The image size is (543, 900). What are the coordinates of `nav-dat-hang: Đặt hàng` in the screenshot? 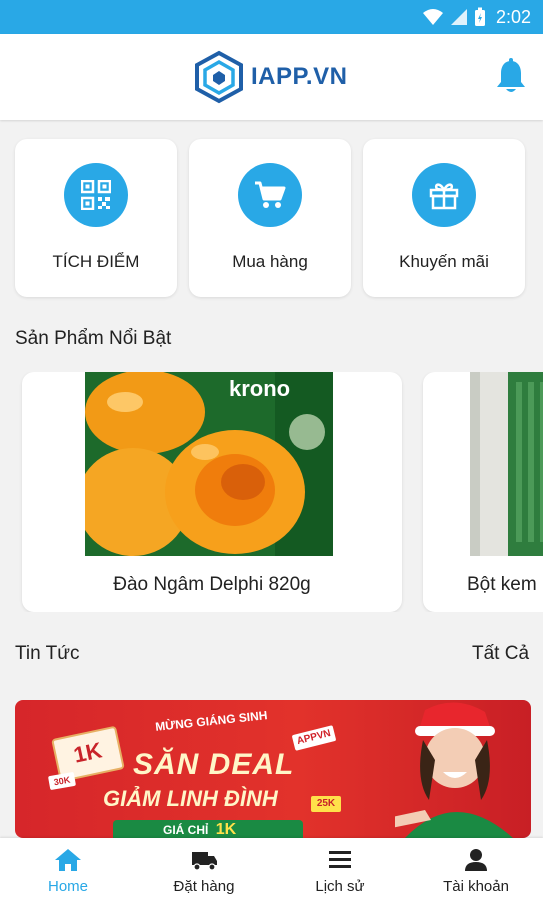 It's located at (204, 869).